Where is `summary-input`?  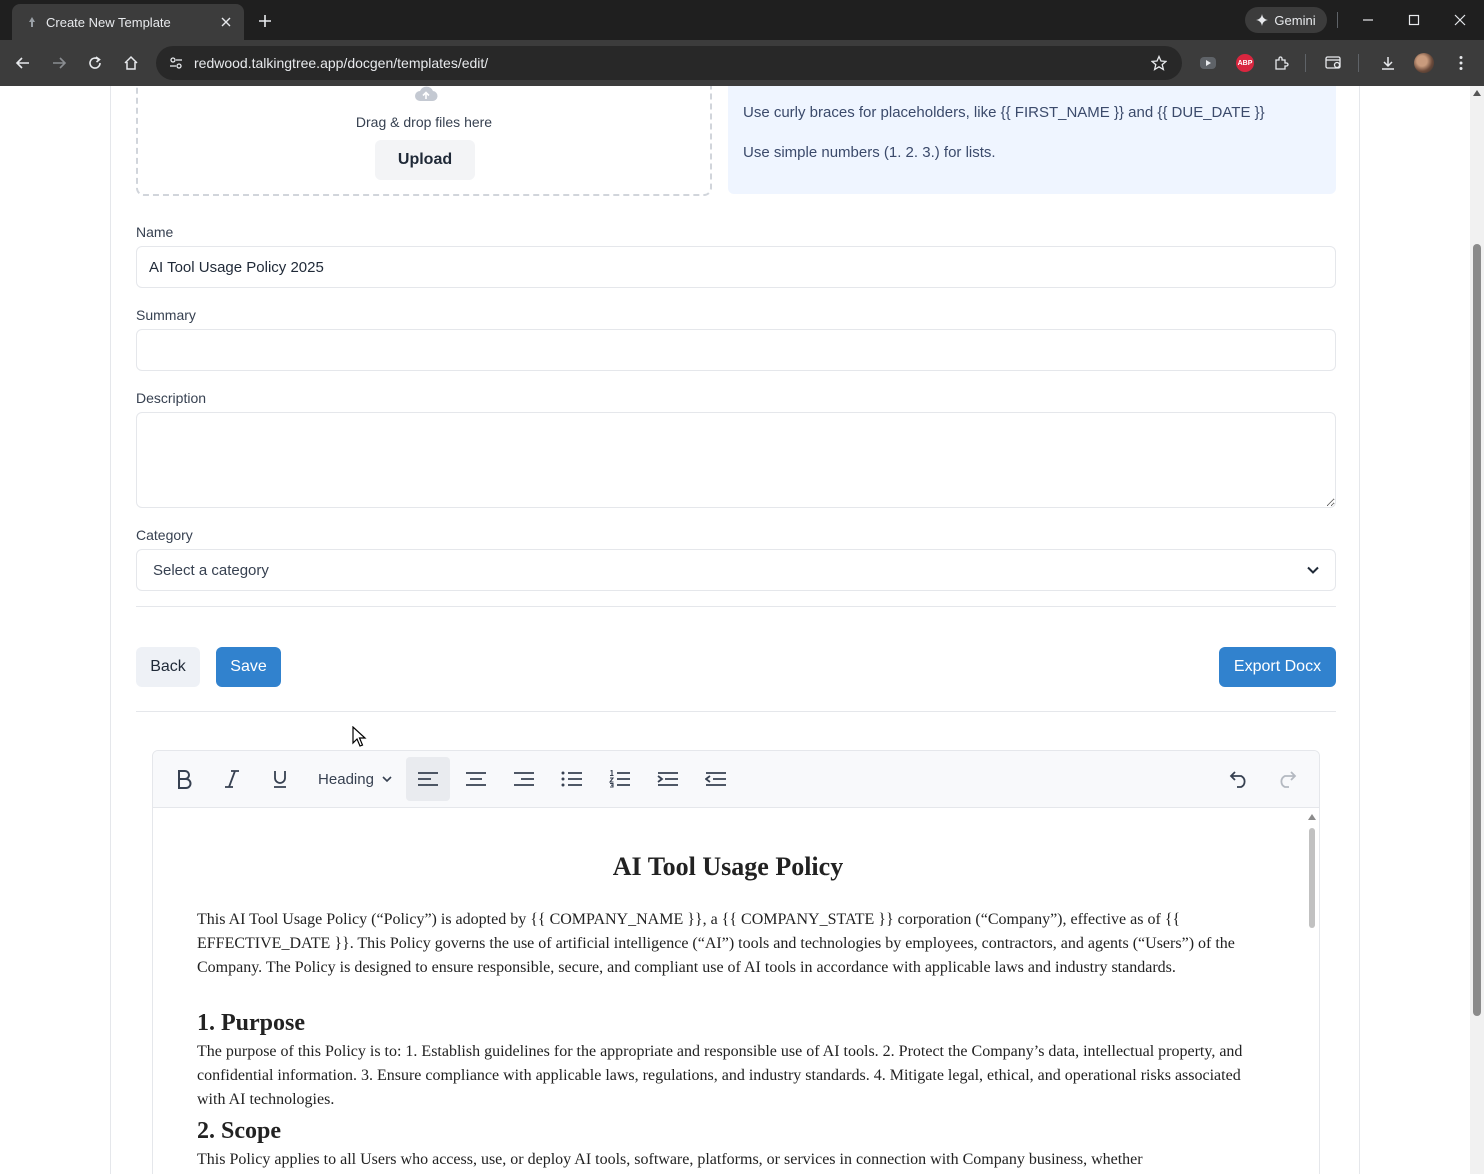
summary-input is located at coordinates (736, 350).